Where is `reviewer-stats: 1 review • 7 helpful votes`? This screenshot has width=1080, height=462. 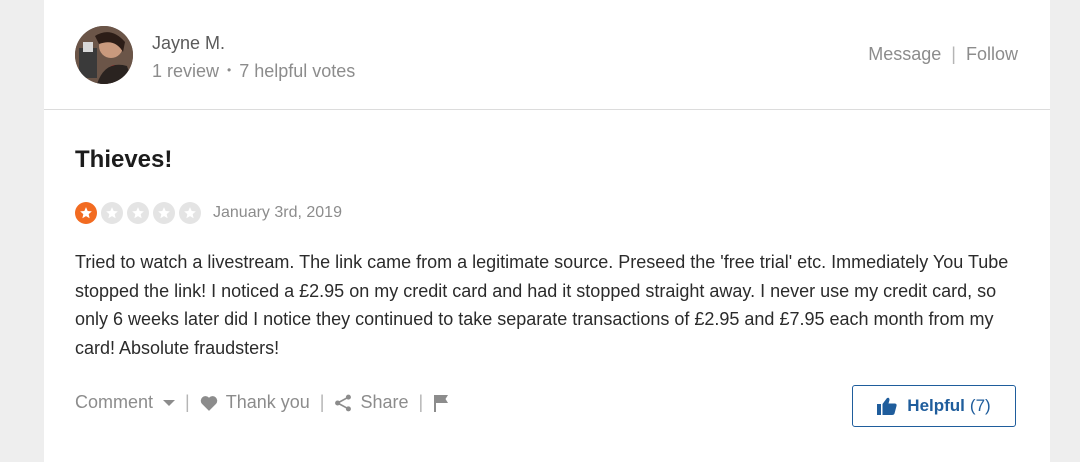 reviewer-stats: 1 review • 7 helpful votes is located at coordinates (253, 71).